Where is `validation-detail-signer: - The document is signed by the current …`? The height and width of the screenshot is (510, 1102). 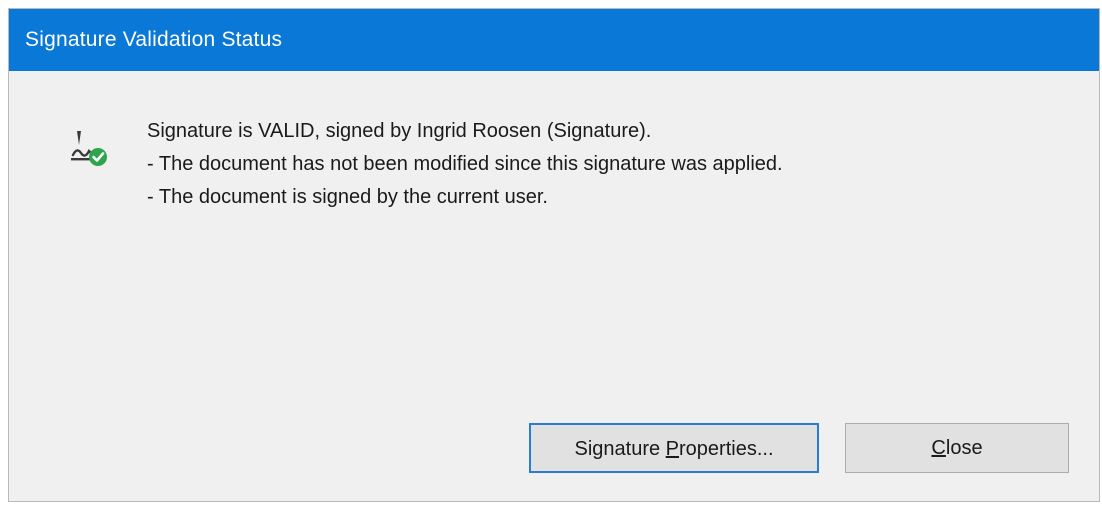
validation-detail-signer: - The document is signed by the current … is located at coordinates (347, 197).